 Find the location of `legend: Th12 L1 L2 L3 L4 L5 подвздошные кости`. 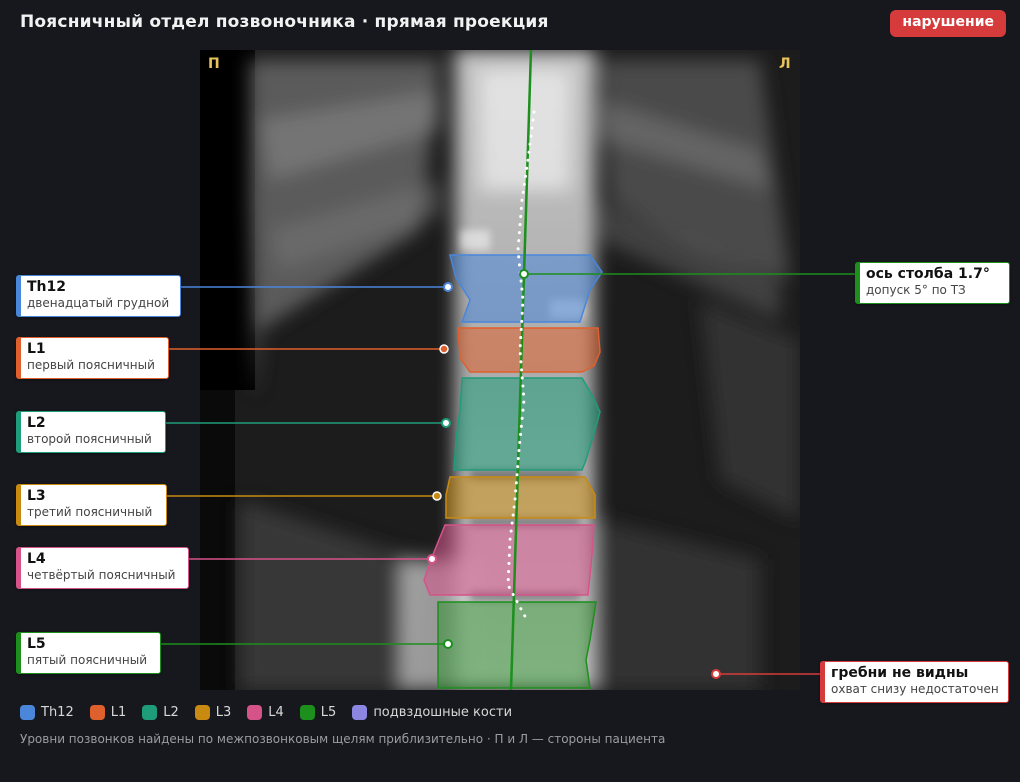

legend: Th12 L1 L2 L3 L4 L5 подвздошные кости is located at coordinates (266, 712).